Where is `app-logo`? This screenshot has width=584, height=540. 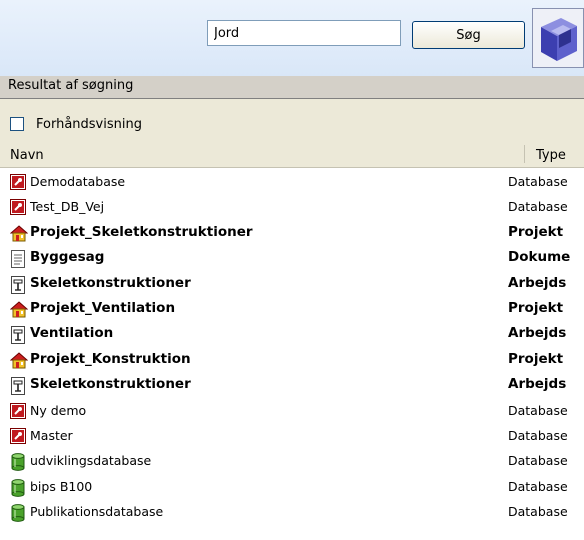
app-logo is located at coordinates (558, 38).